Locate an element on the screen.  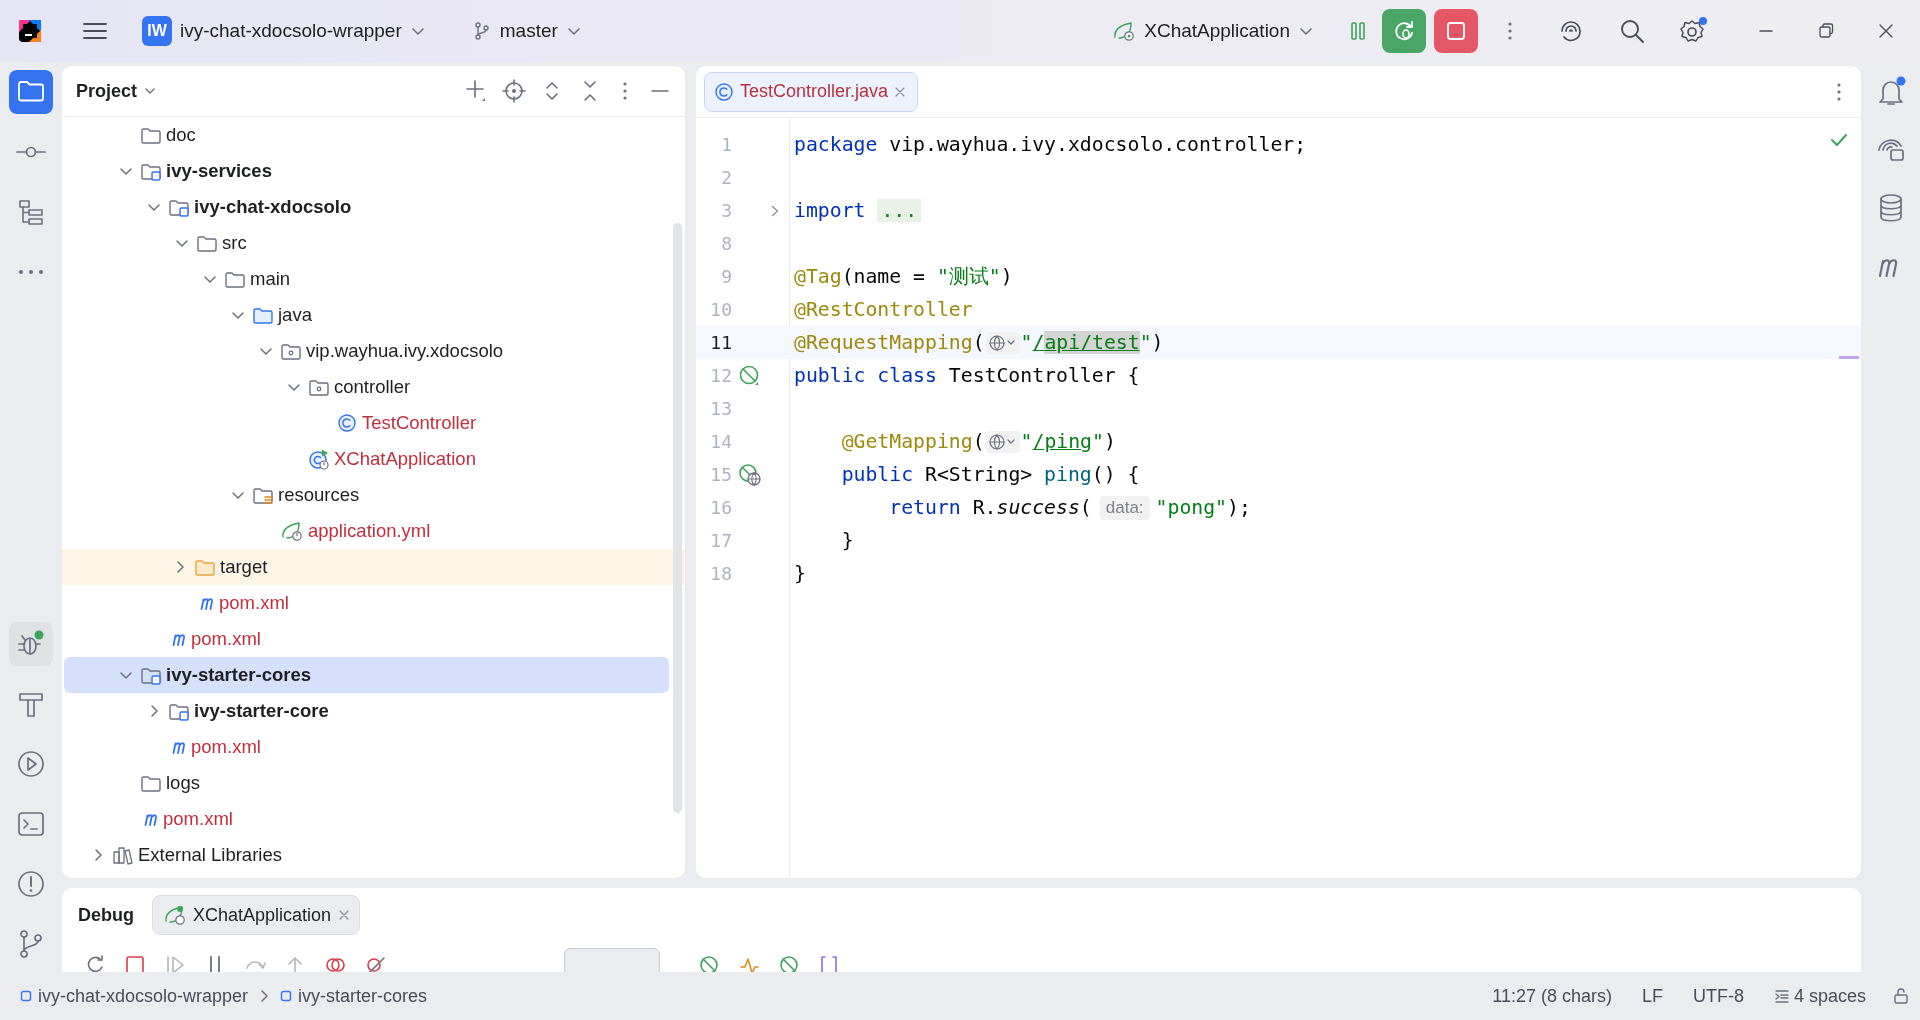
library-icon is located at coordinates (123, 855).